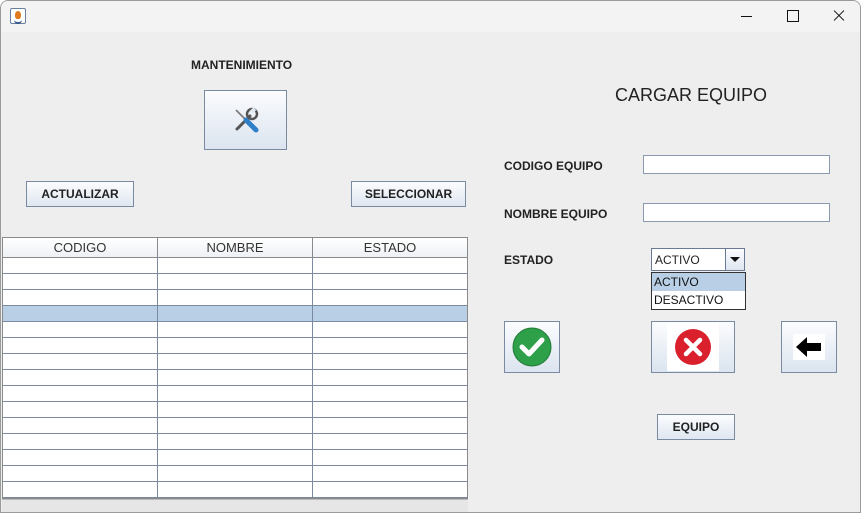 This screenshot has height=513, width=861. I want to click on status-option-activo: ACTIVO, so click(698, 282).